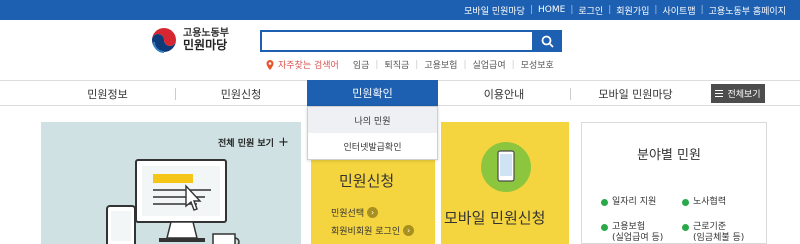  I want to click on dropdown-item-internet-issuance: 인터넷발급확인, so click(372, 146).